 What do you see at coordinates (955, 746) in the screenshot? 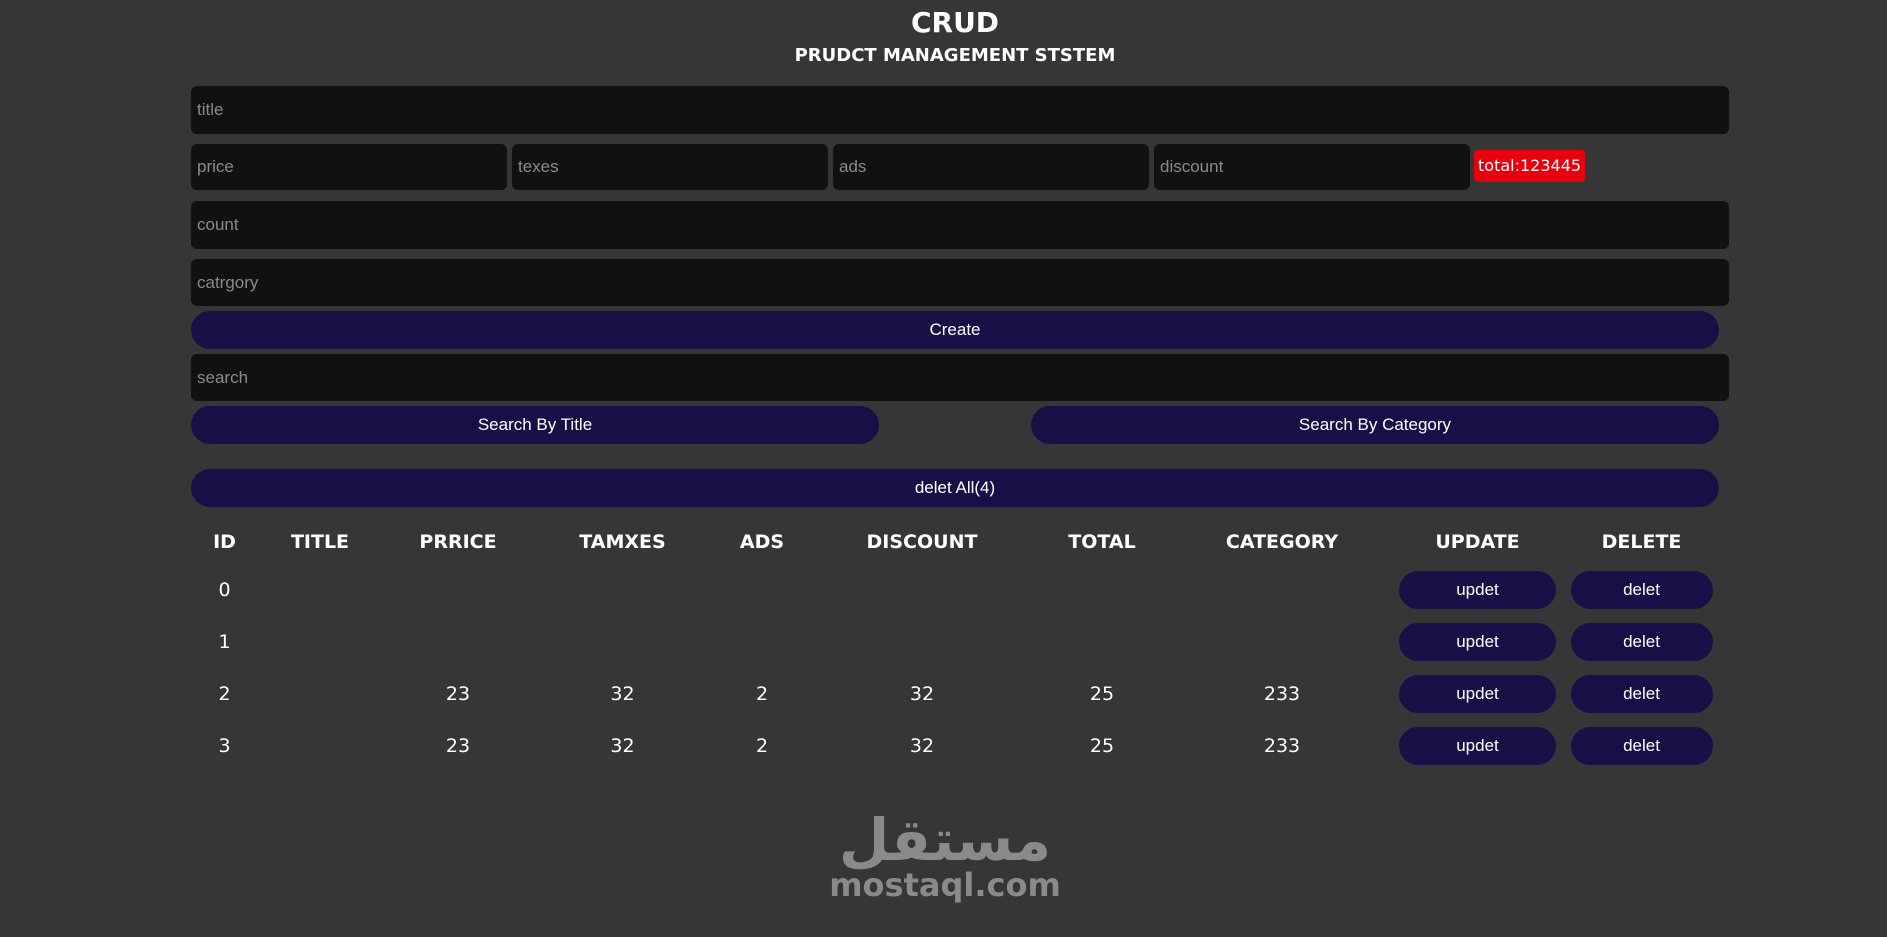
I see `table-row: 3 23 32 2 32 25 233 updet delet` at bounding box center [955, 746].